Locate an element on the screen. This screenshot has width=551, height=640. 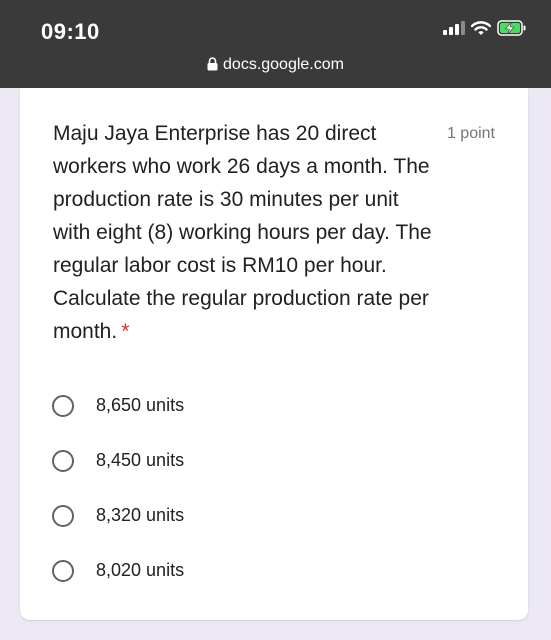
clock: 09:10 is located at coordinates (70, 31).